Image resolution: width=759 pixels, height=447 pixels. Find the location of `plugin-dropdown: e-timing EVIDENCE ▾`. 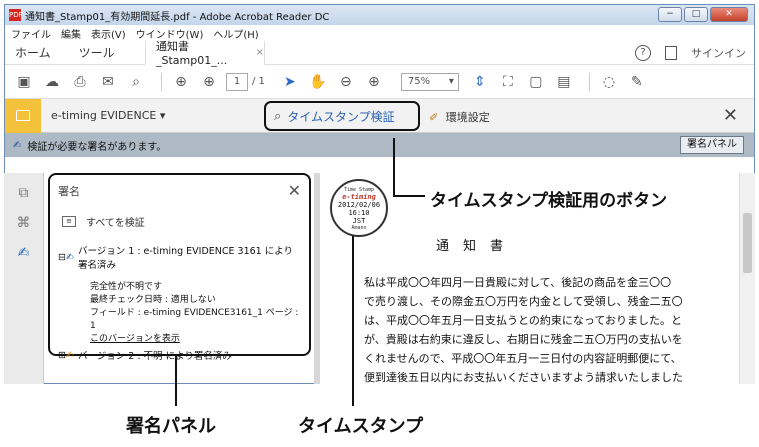

plugin-dropdown: e-timing EVIDENCE ▾ is located at coordinates (108, 115).